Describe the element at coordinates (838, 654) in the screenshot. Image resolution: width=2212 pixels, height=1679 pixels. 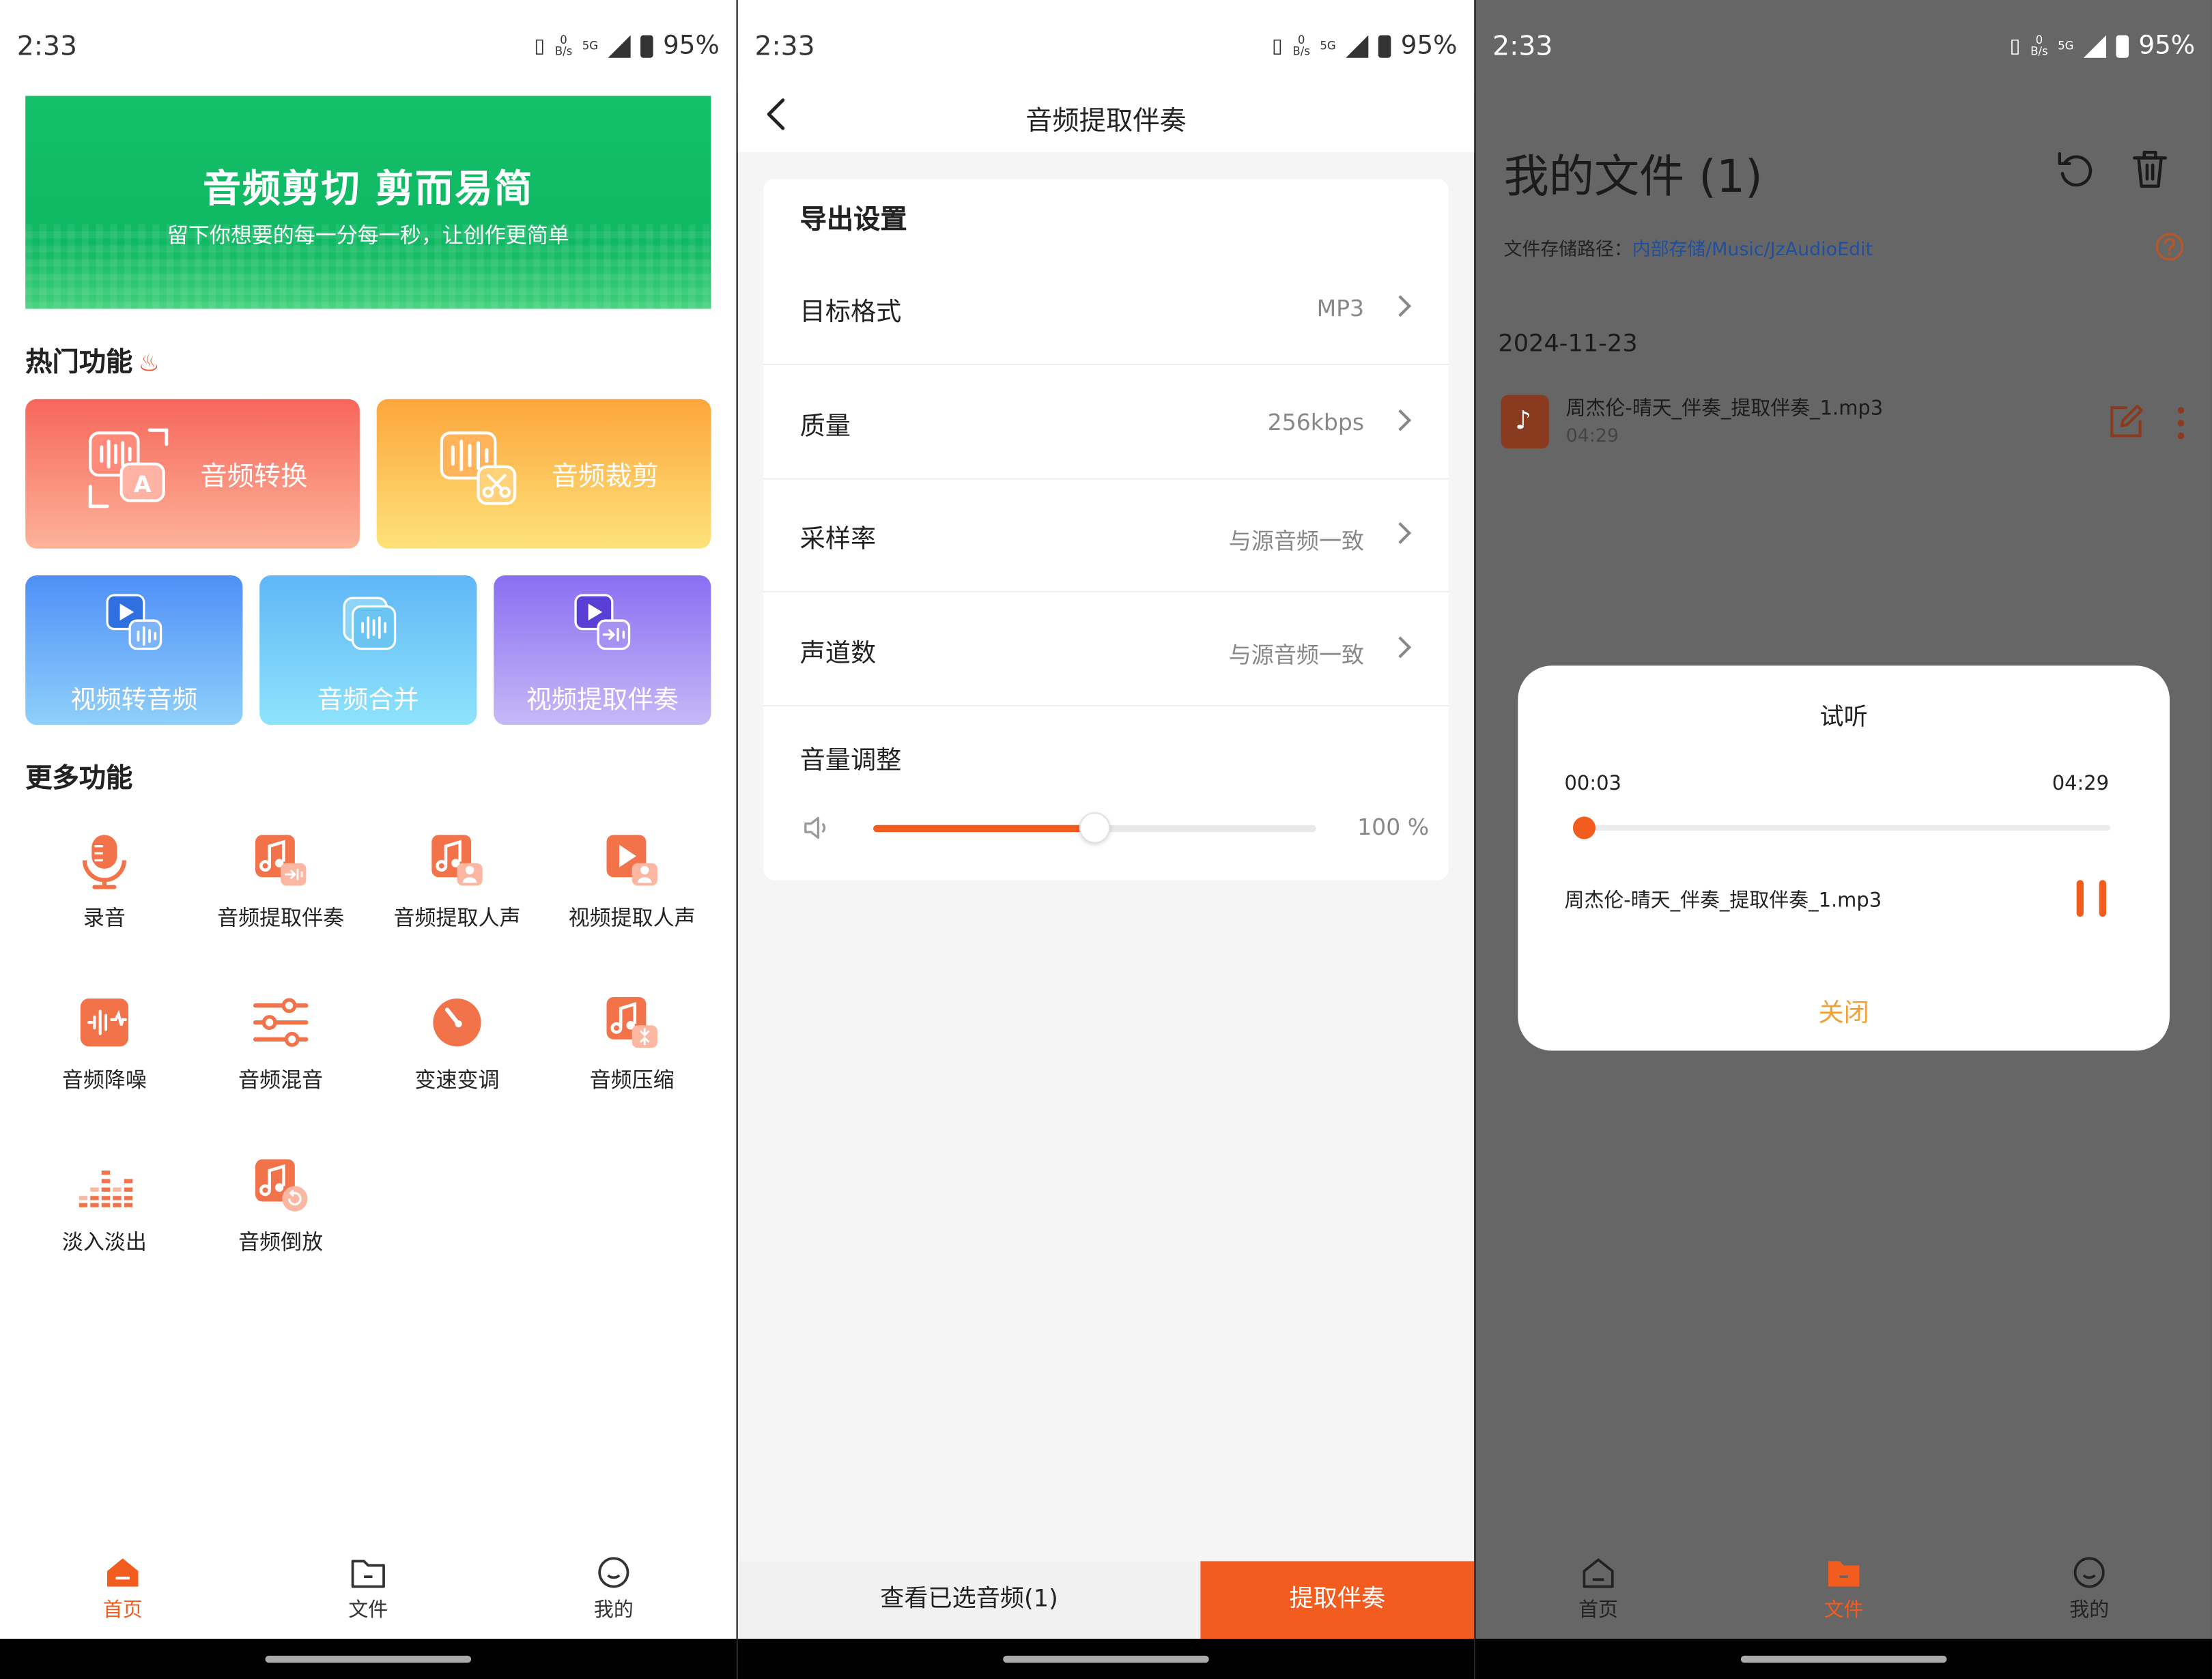
I see `setting-key: 声道数` at that location.